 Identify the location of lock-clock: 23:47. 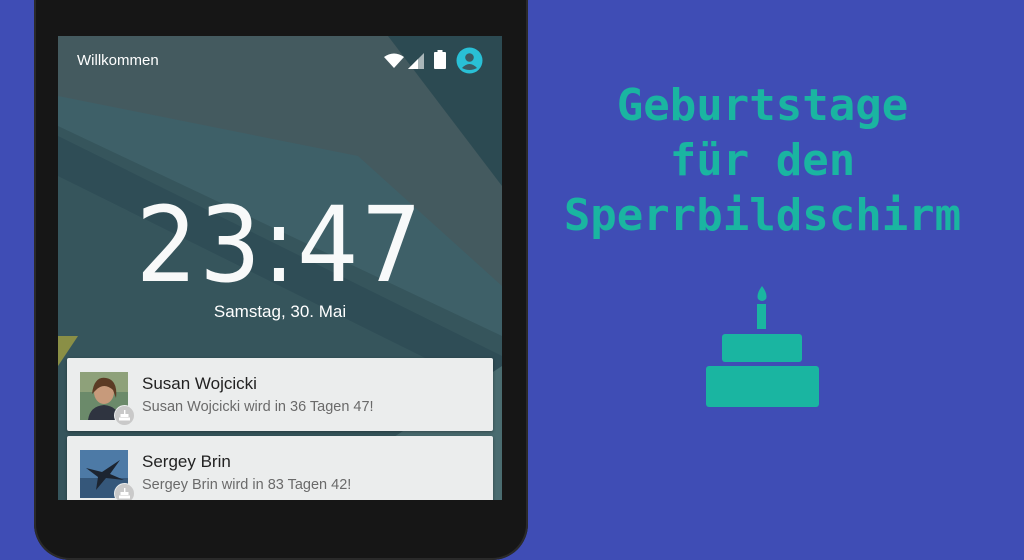
(280, 245).